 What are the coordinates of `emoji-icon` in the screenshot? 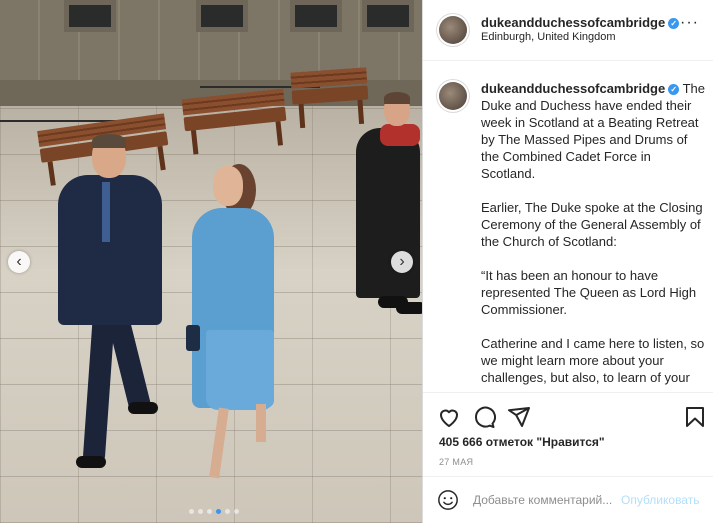 It's located at (448, 500).